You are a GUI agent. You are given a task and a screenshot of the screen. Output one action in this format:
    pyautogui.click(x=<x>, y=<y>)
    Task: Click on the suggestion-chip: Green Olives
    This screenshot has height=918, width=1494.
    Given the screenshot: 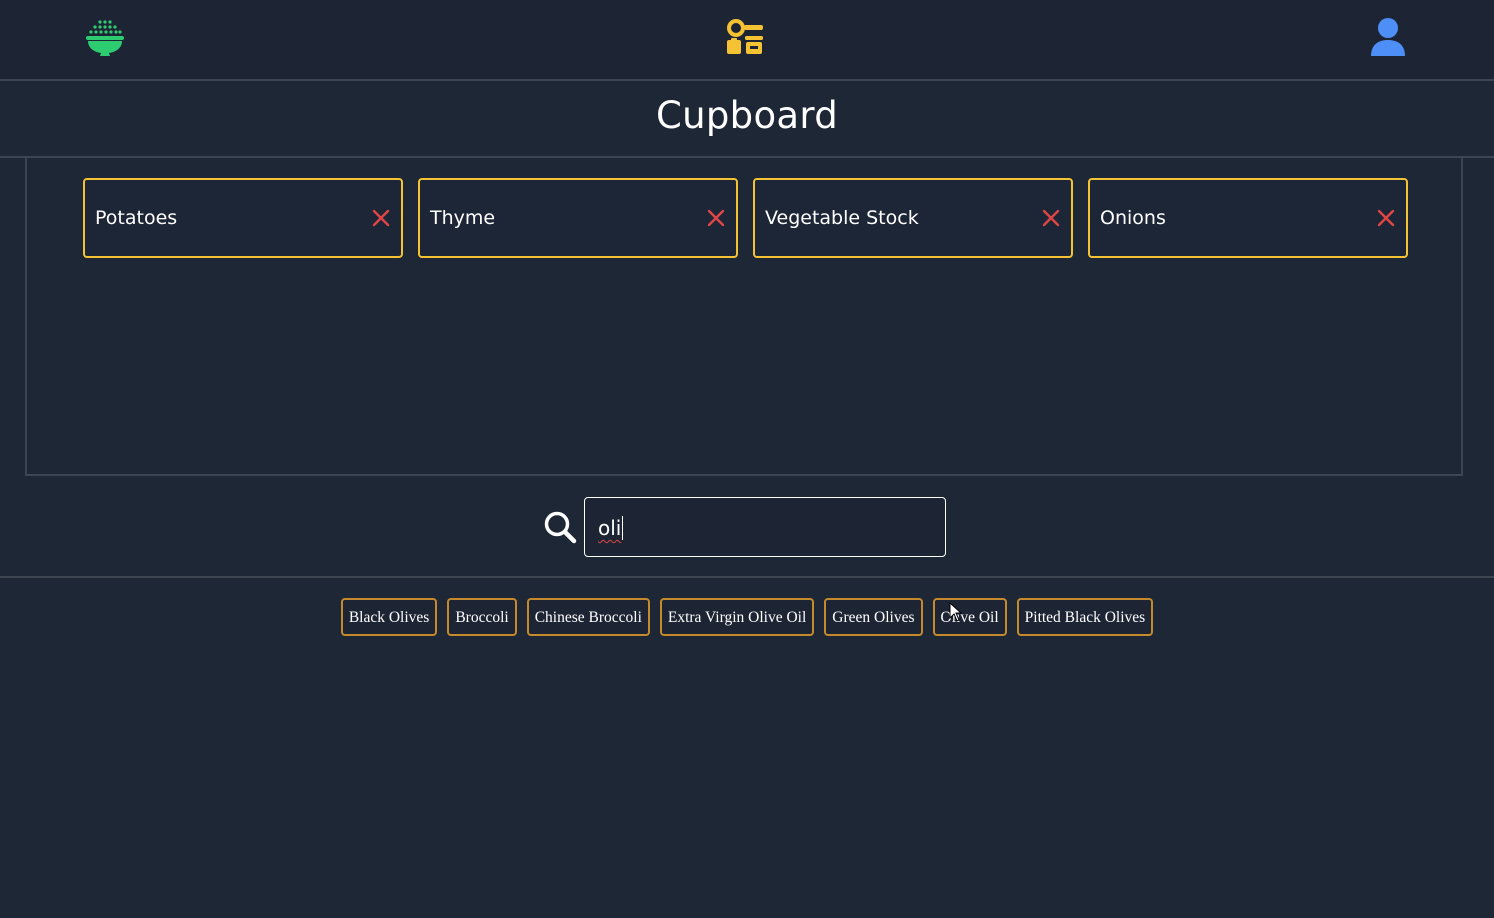 What is the action you would take?
    pyautogui.click(x=873, y=617)
    